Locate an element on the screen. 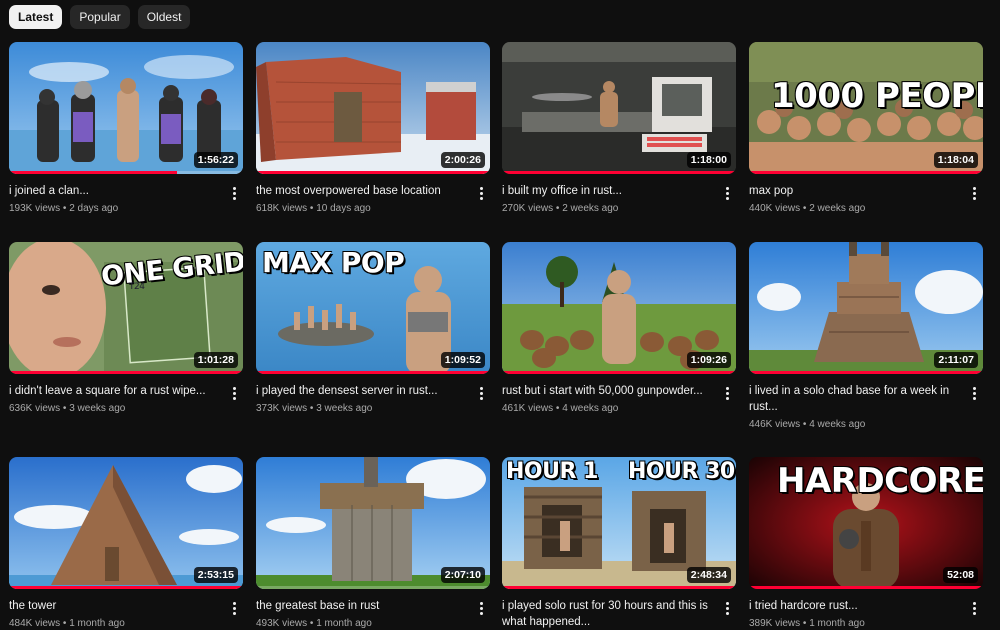 This screenshot has width=1000, height=630. video-duration: 52:08 is located at coordinates (960, 575).